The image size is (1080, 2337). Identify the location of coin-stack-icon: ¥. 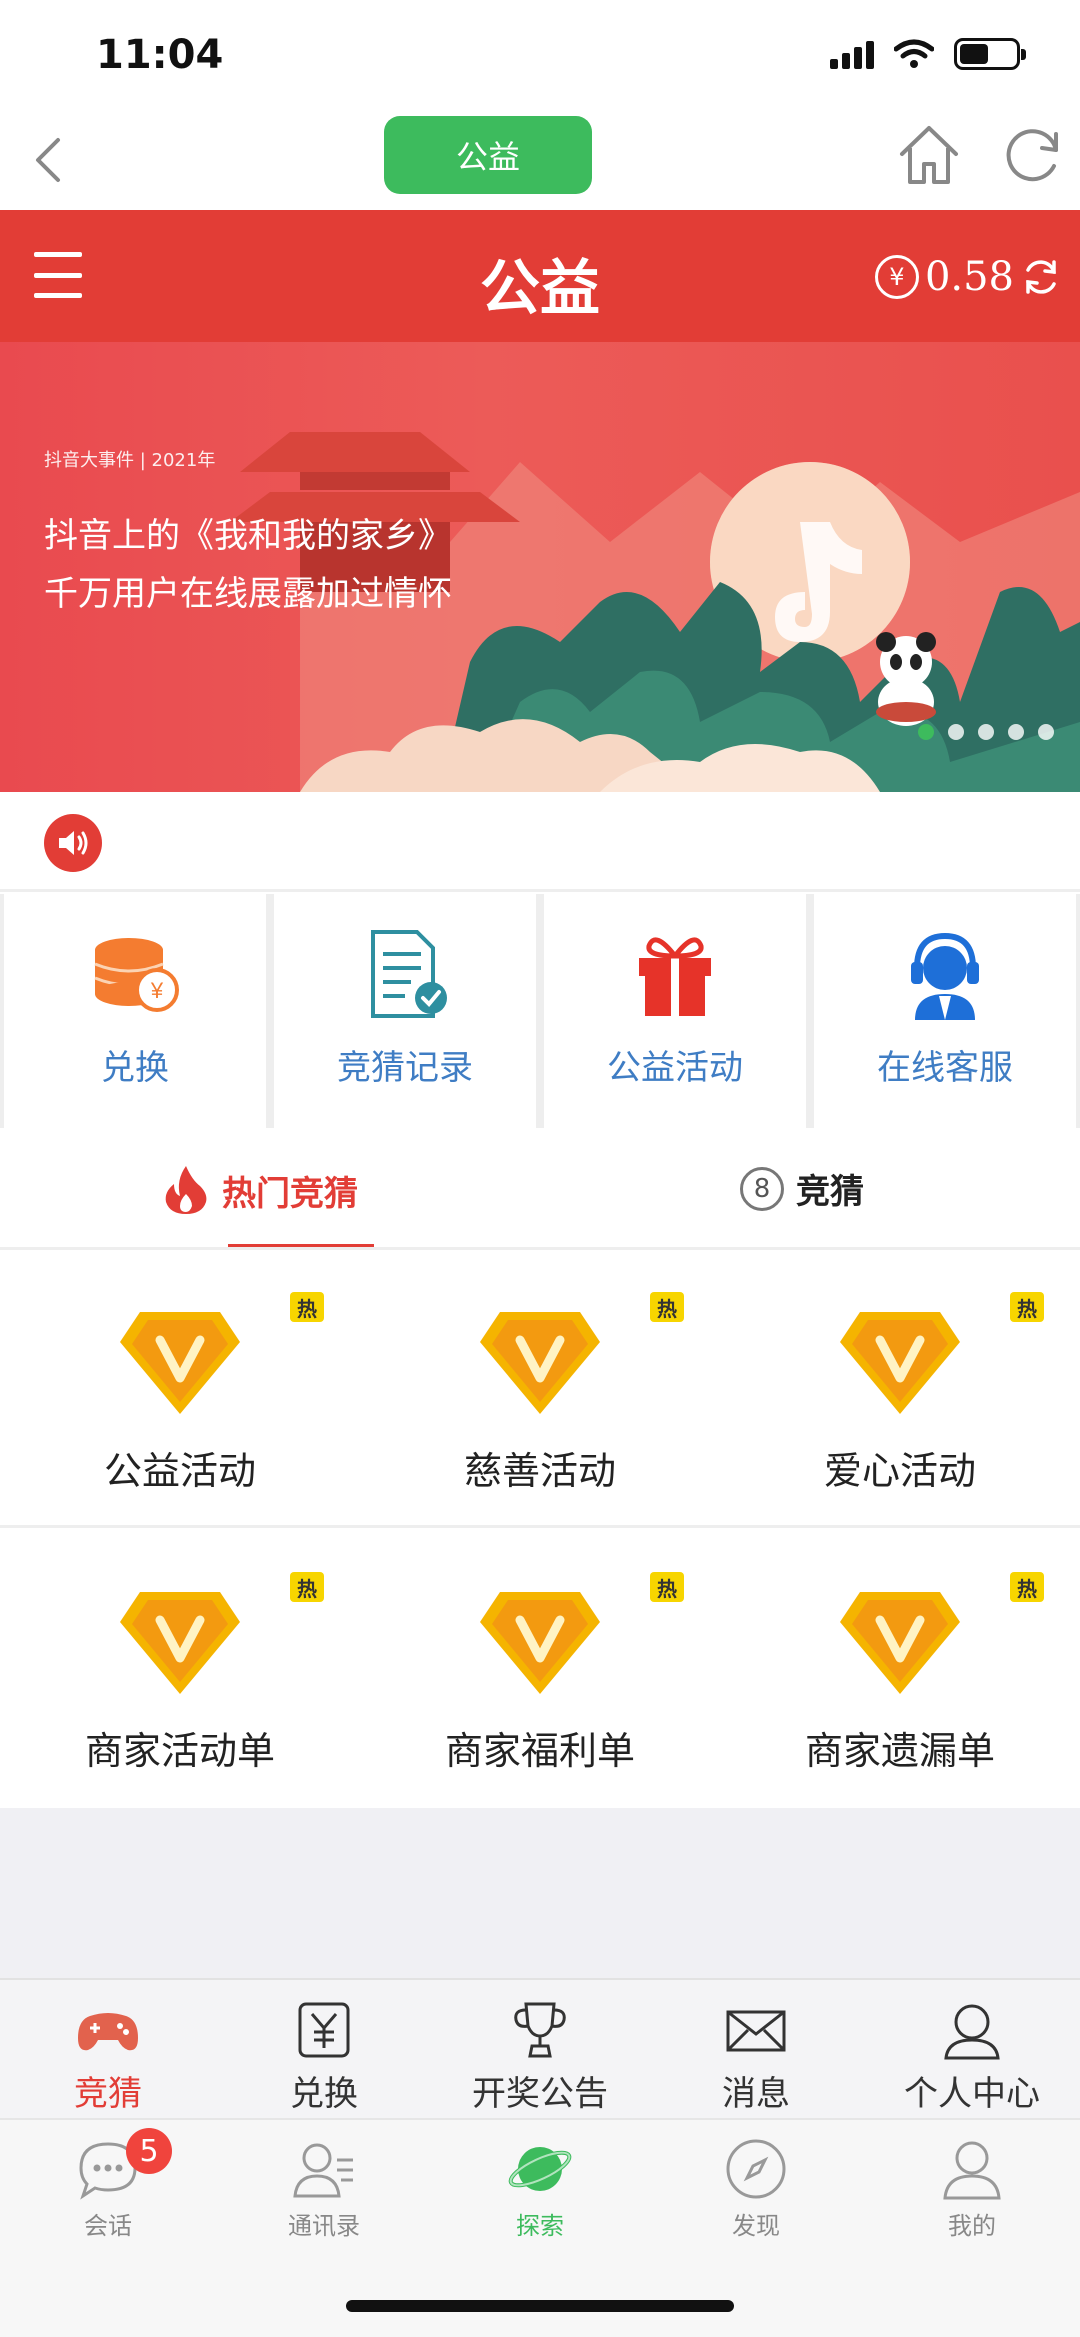
(136, 975).